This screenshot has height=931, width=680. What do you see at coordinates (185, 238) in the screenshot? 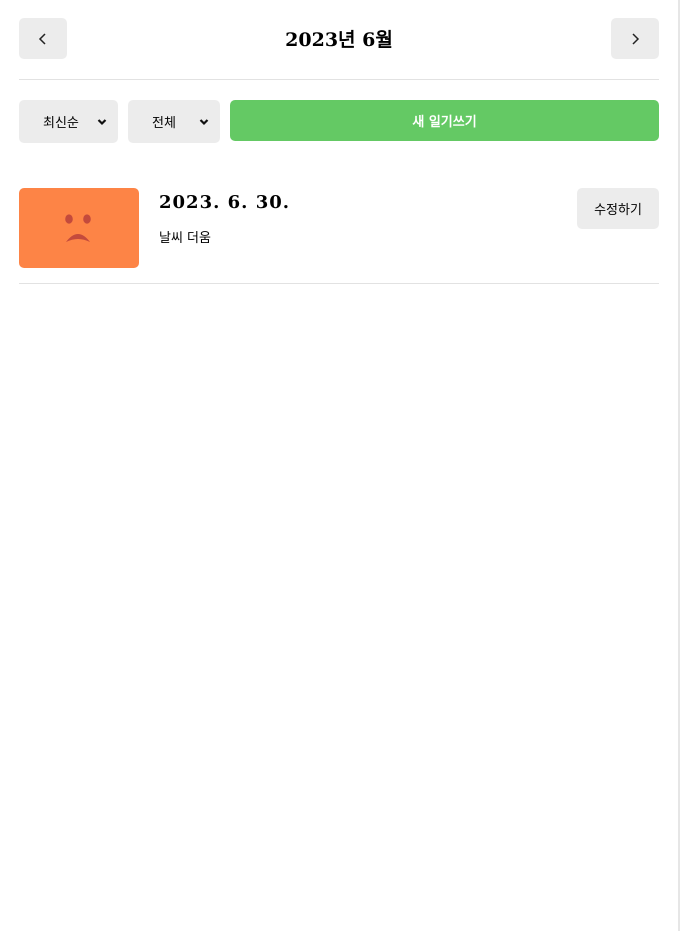
I see `diary-content-preview: 날씨 더움` at bounding box center [185, 238].